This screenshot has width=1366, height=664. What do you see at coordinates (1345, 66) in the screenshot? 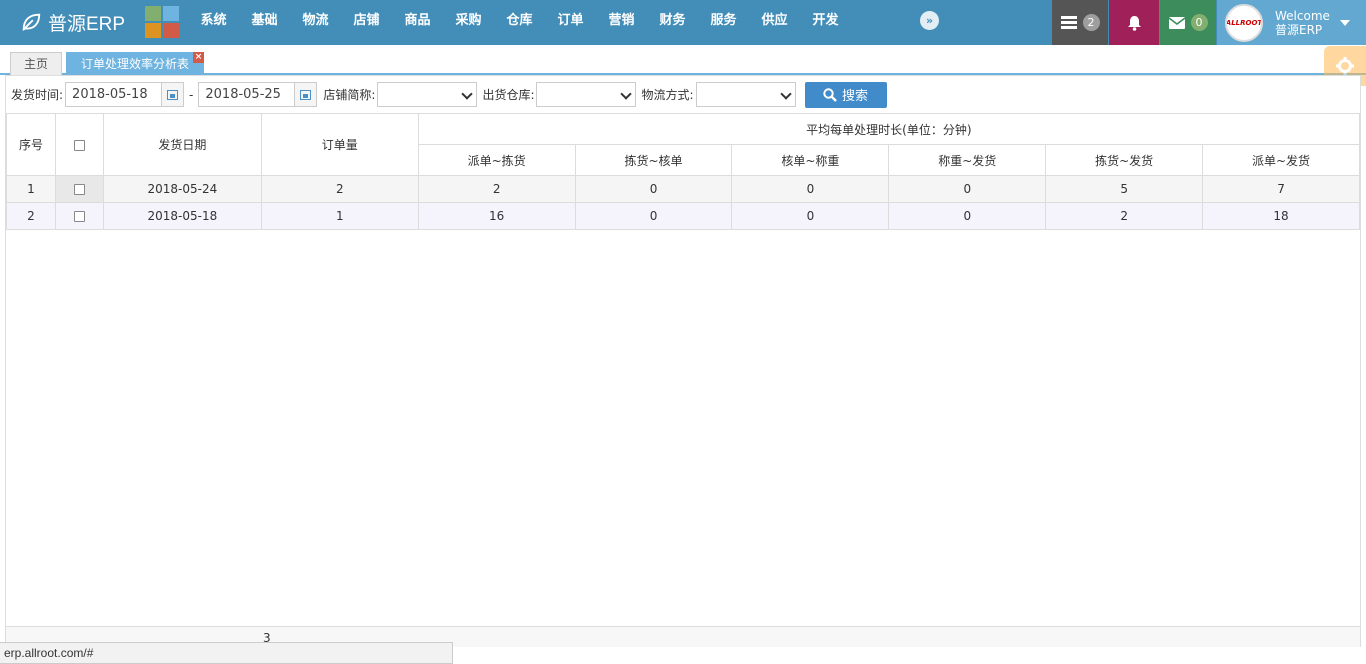
I see `gear-icon` at bounding box center [1345, 66].